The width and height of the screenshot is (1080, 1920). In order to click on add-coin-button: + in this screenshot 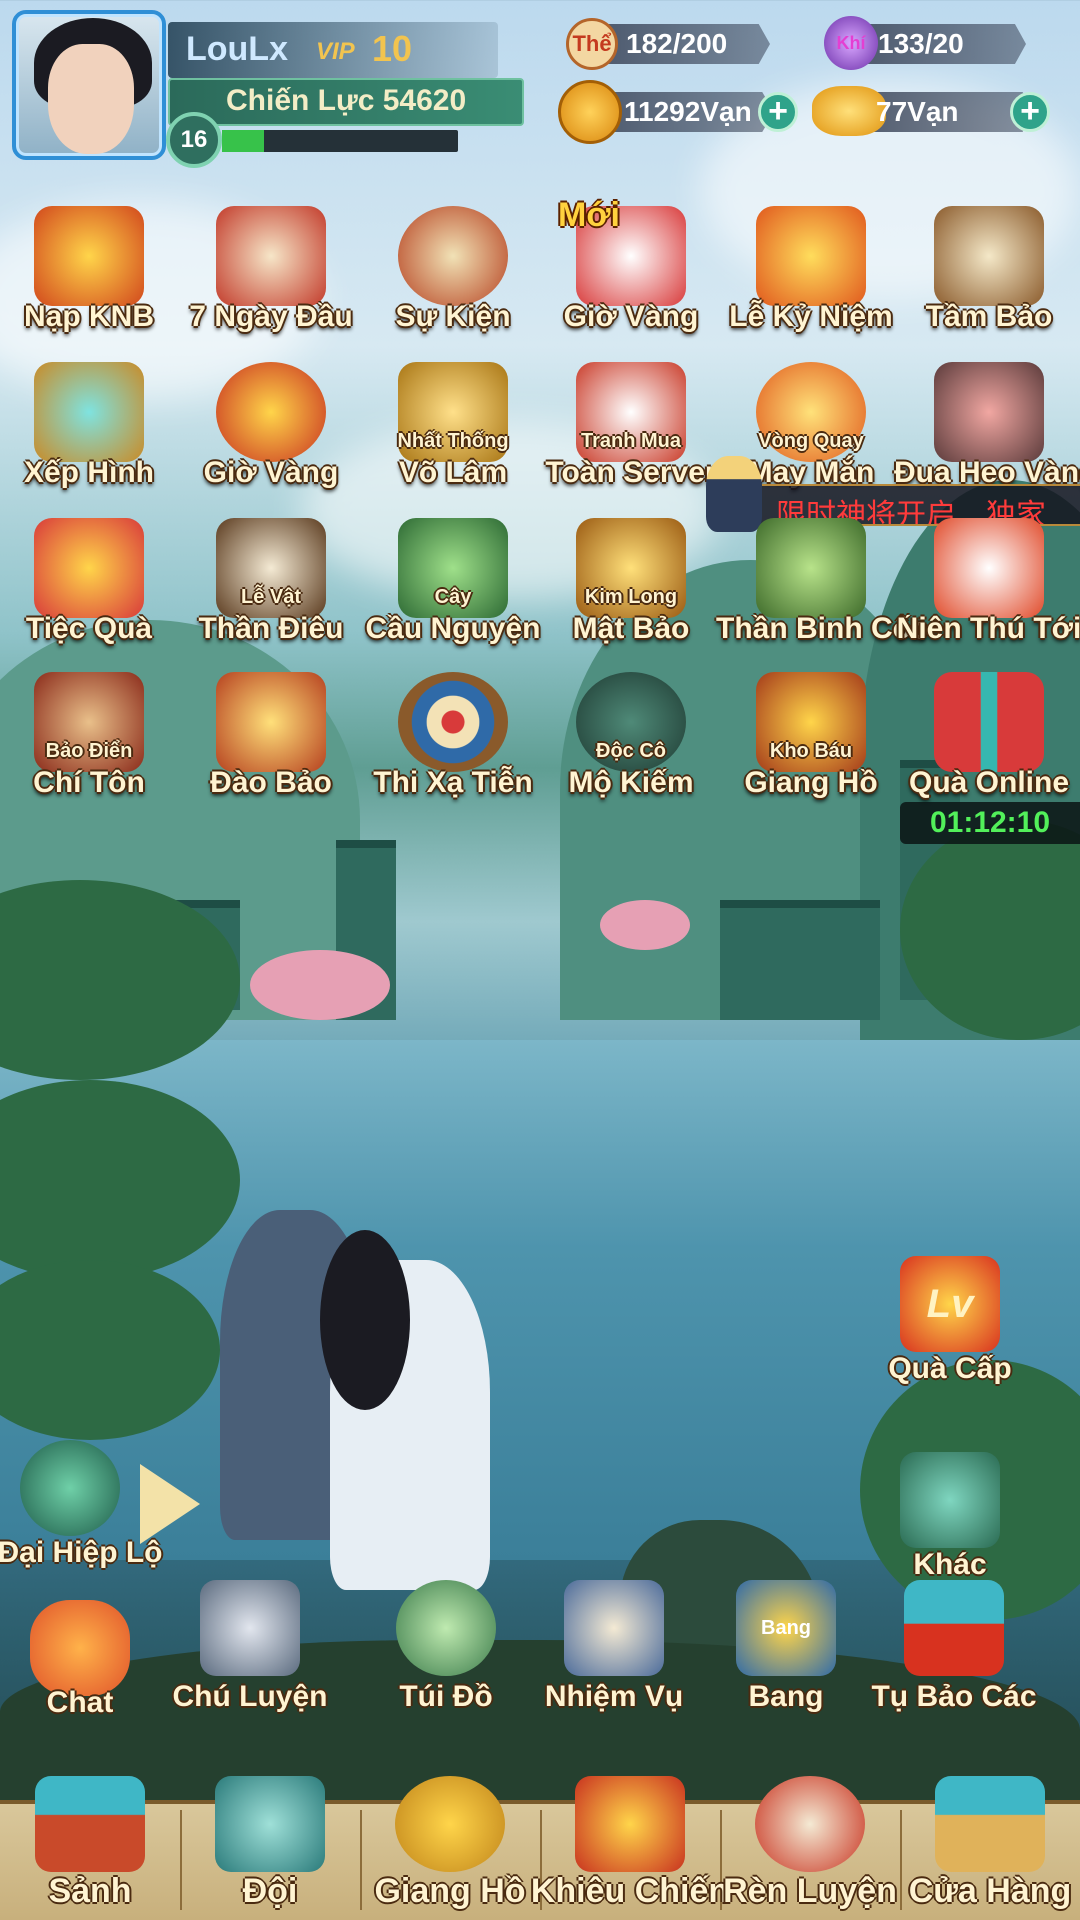, I will do `click(778, 112)`.